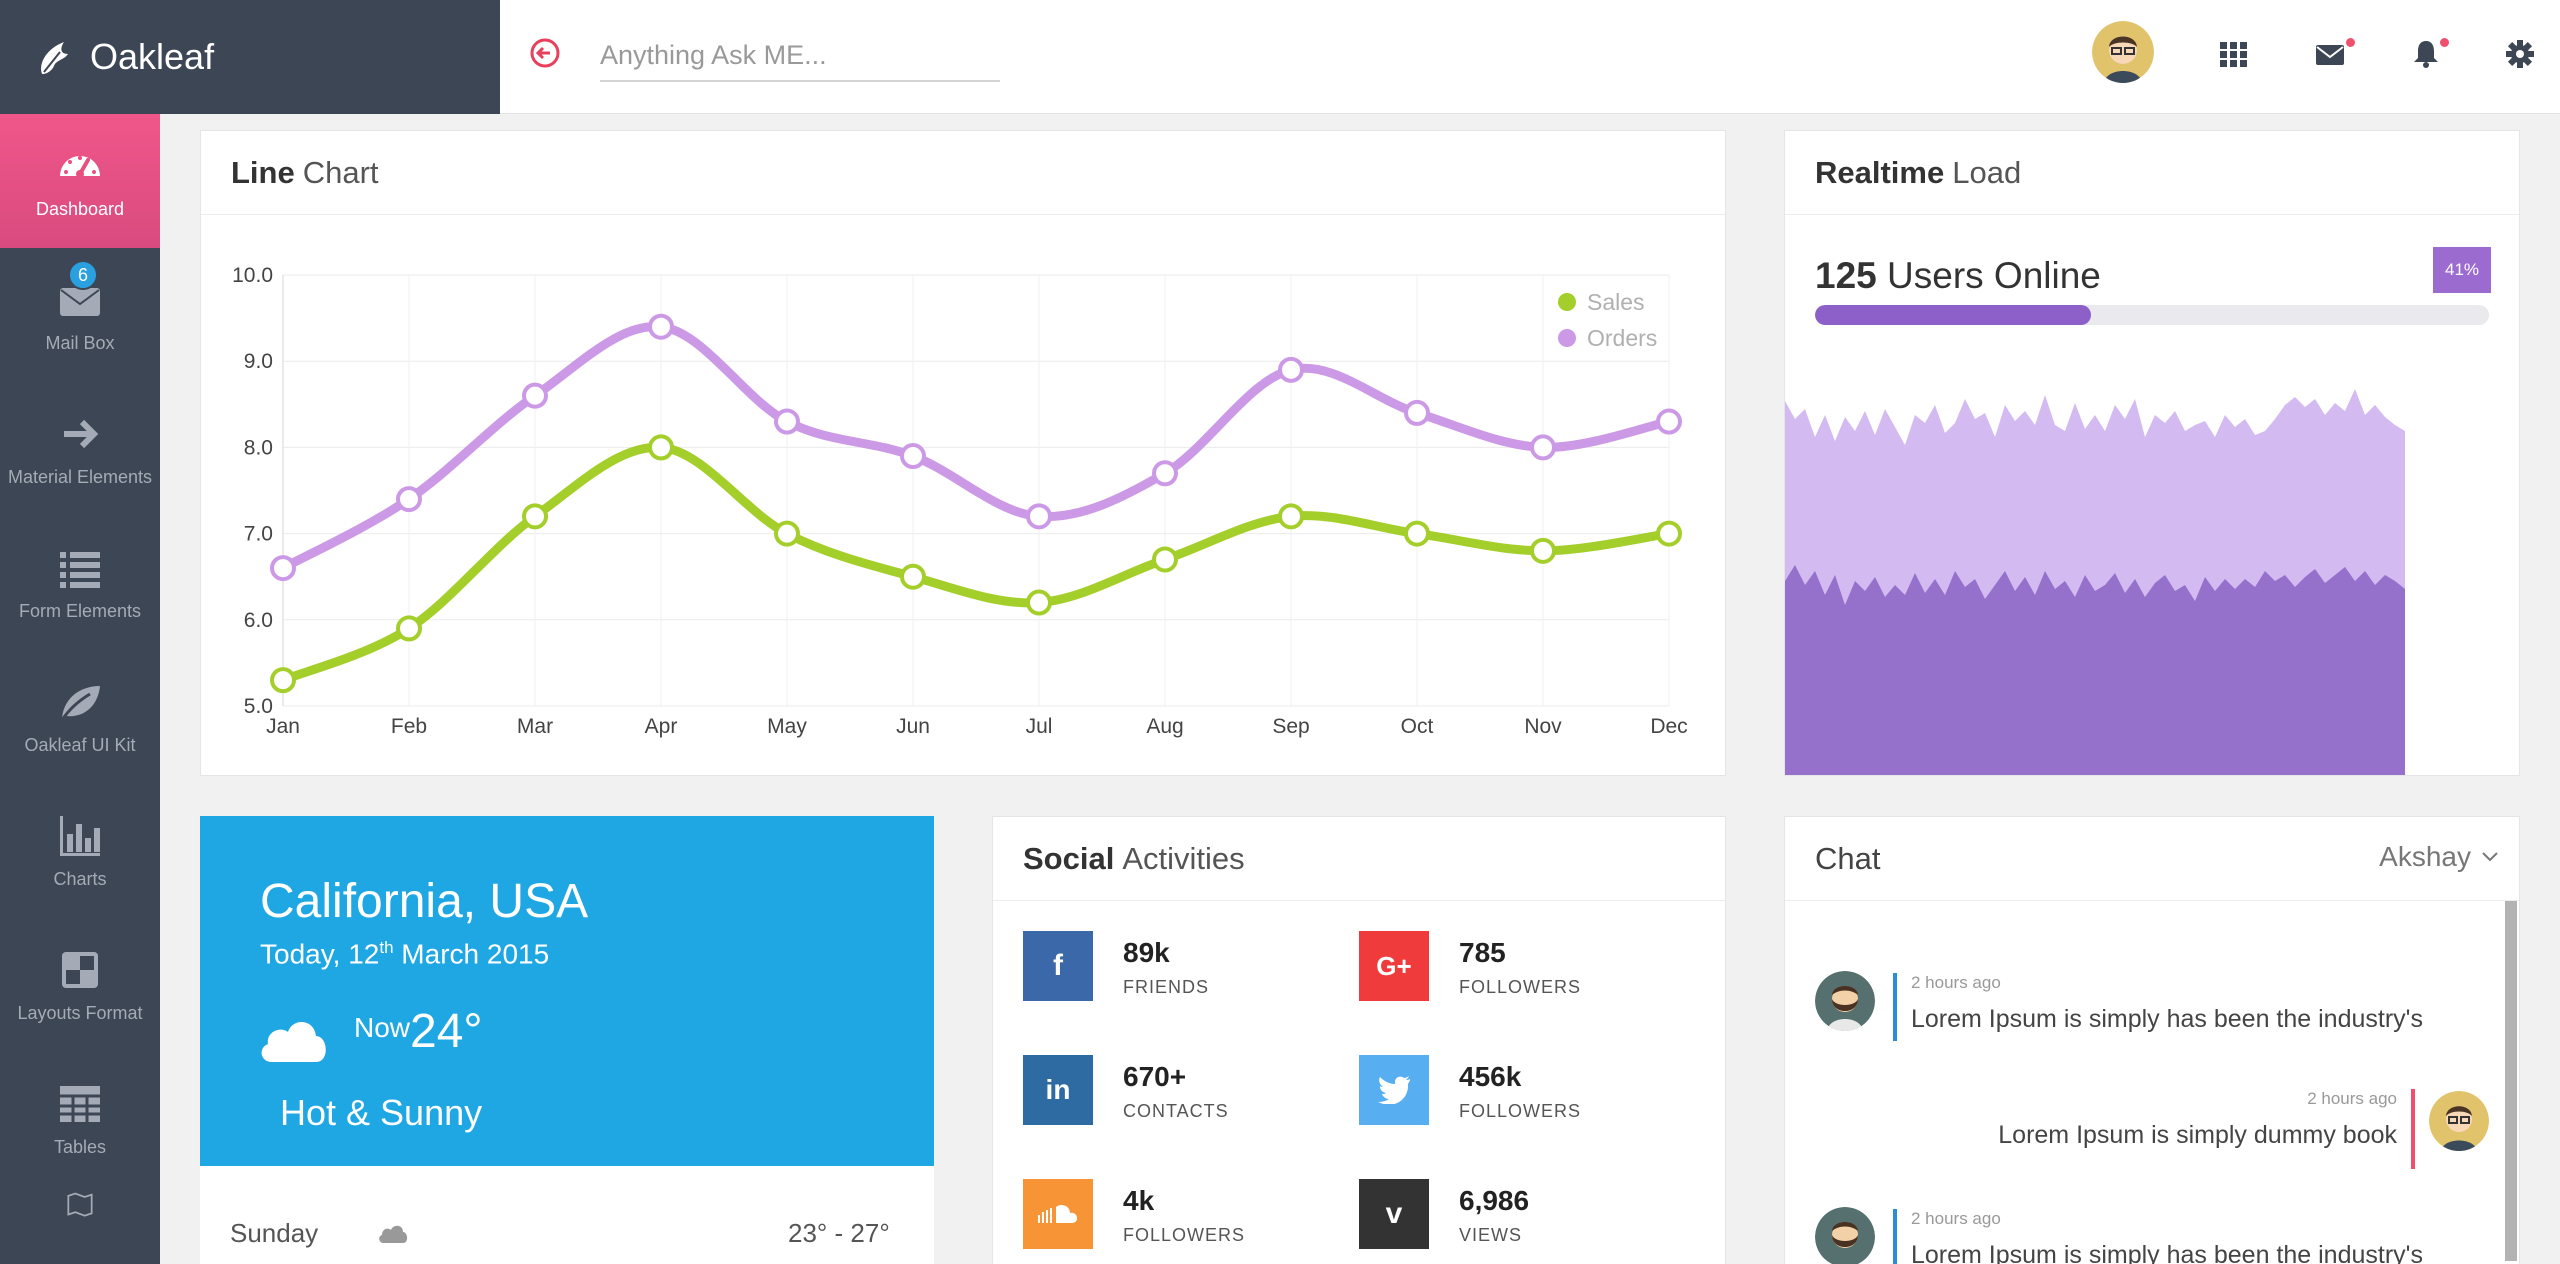  What do you see at coordinates (1183, 858) in the screenshot?
I see `title-rest: Activities` at bounding box center [1183, 858].